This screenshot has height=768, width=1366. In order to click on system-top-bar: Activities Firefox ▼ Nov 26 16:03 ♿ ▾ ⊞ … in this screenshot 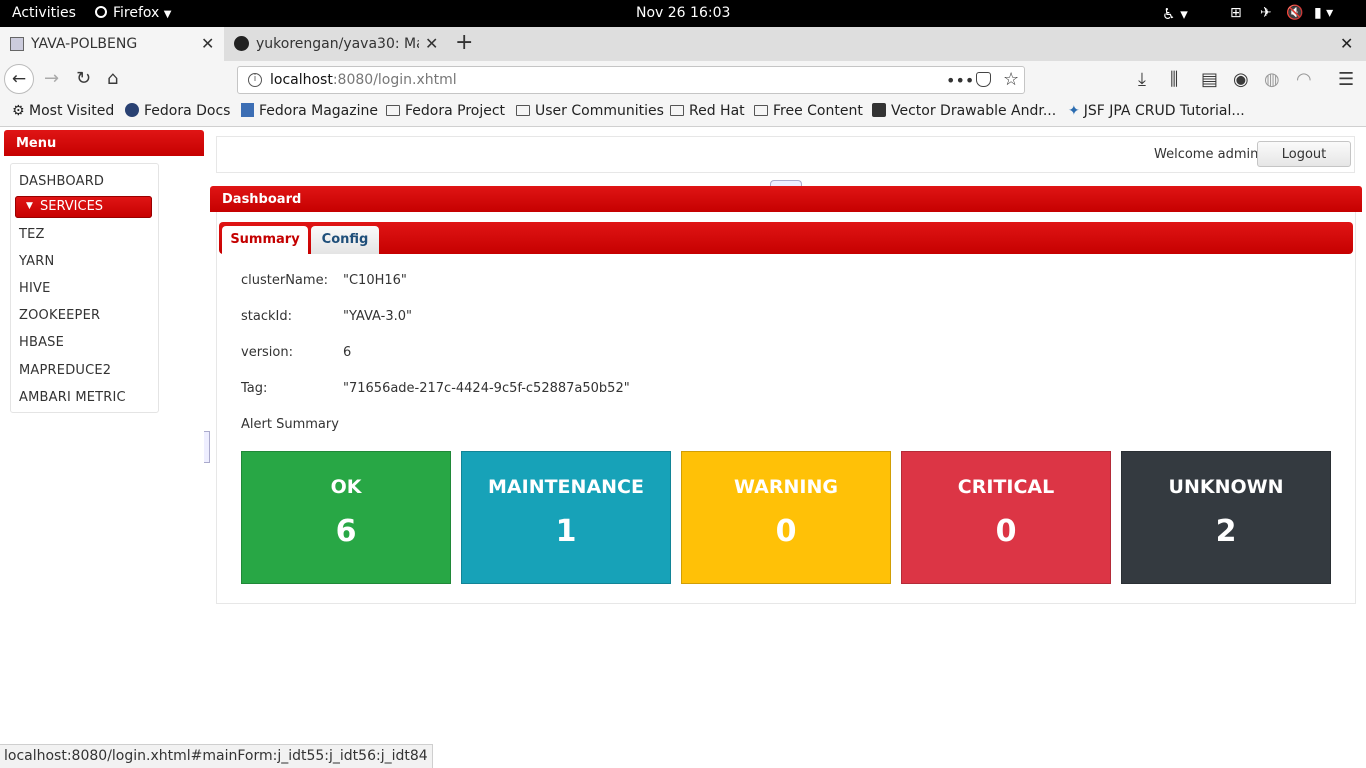, I will do `click(683, 13)`.